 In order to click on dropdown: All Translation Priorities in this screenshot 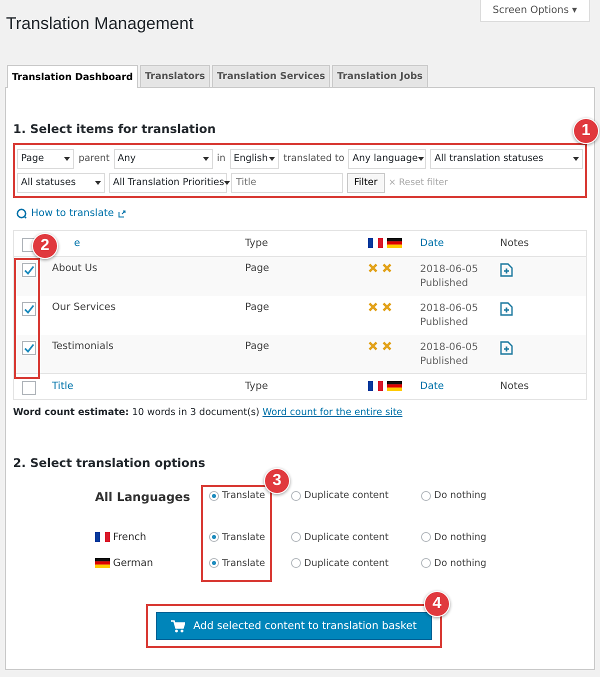, I will do `click(168, 182)`.